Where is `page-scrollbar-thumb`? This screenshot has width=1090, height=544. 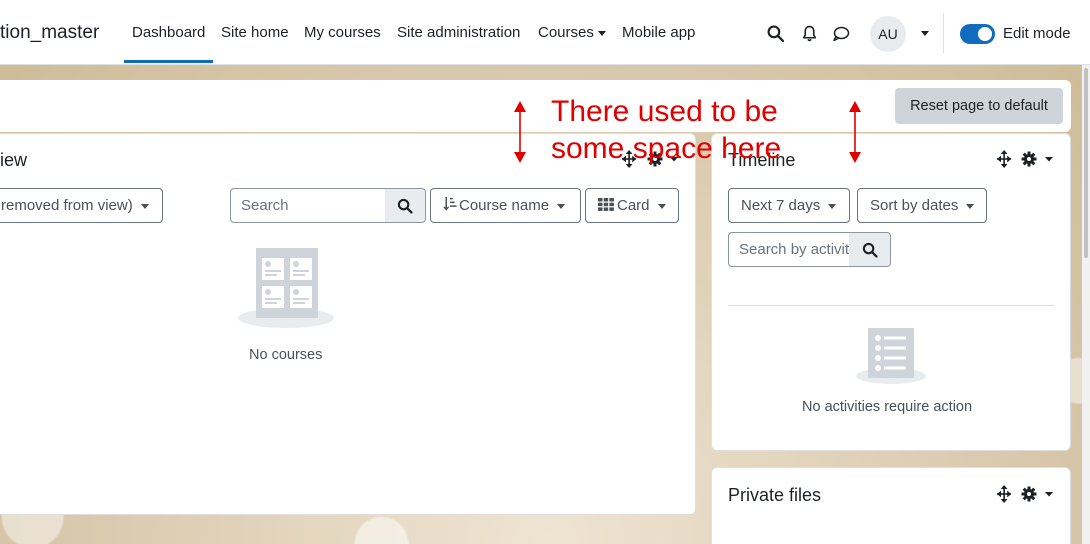
page-scrollbar-thumb is located at coordinates (1086, 163).